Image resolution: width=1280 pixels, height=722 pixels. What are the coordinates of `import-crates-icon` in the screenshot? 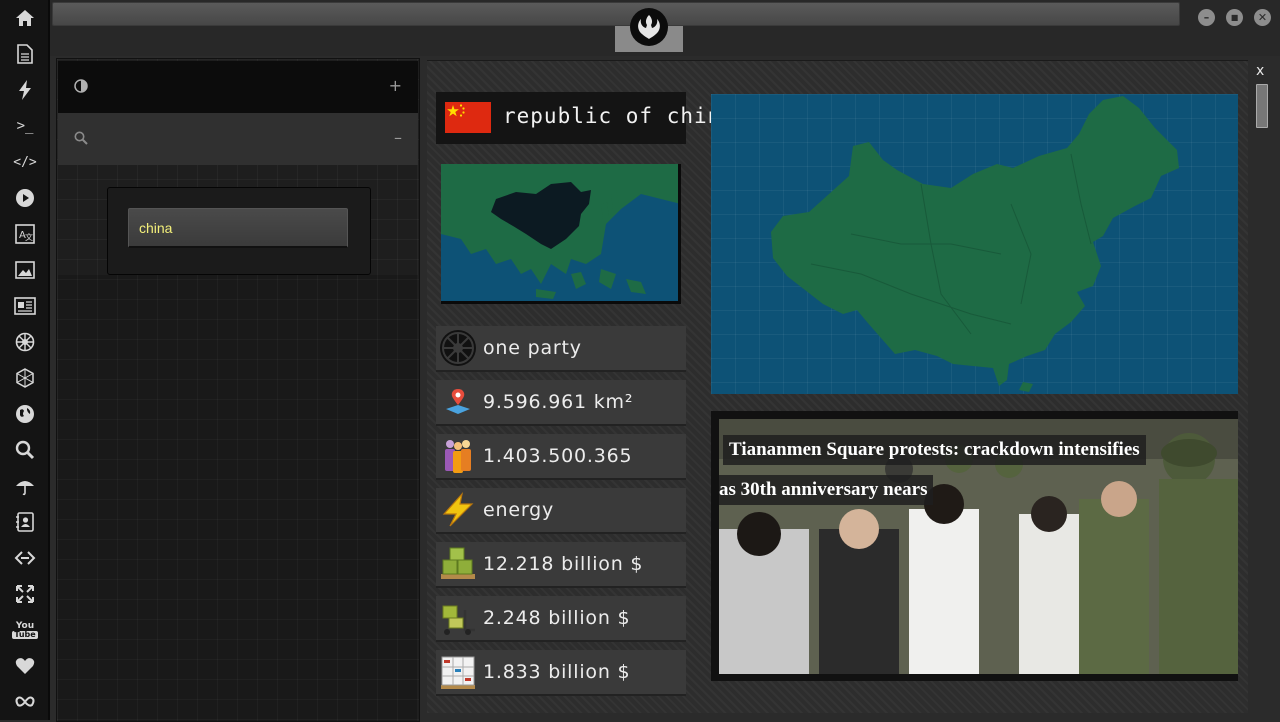 It's located at (458, 564).